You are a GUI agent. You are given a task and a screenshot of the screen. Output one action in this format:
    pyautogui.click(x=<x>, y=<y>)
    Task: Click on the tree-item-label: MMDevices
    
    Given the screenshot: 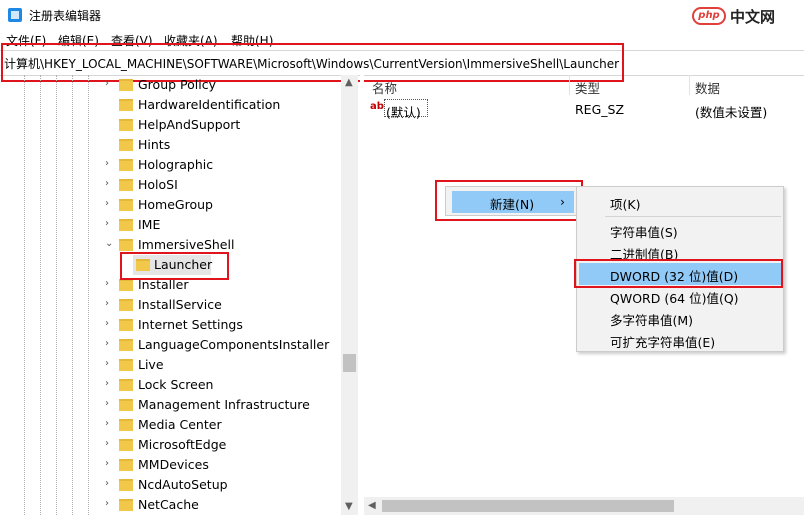 What is the action you would take?
    pyautogui.click(x=173, y=464)
    